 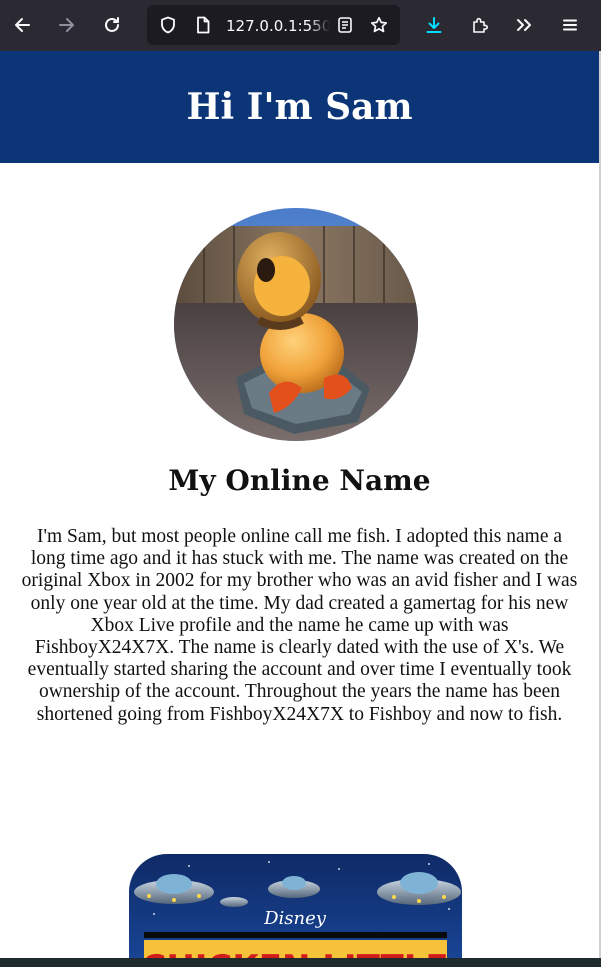 I want to click on more-tools-button, so click(x=524, y=25).